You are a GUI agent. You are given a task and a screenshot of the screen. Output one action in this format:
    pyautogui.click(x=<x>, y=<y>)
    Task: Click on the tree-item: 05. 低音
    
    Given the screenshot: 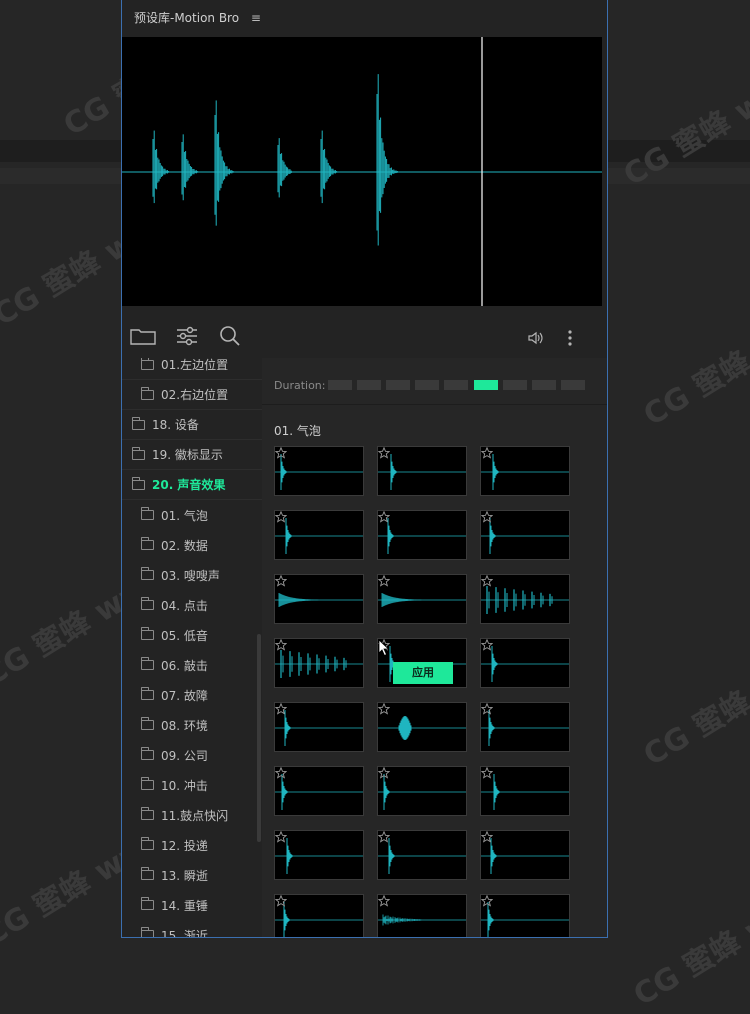 What is the action you would take?
    pyautogui.click(x=192, y=635)
    